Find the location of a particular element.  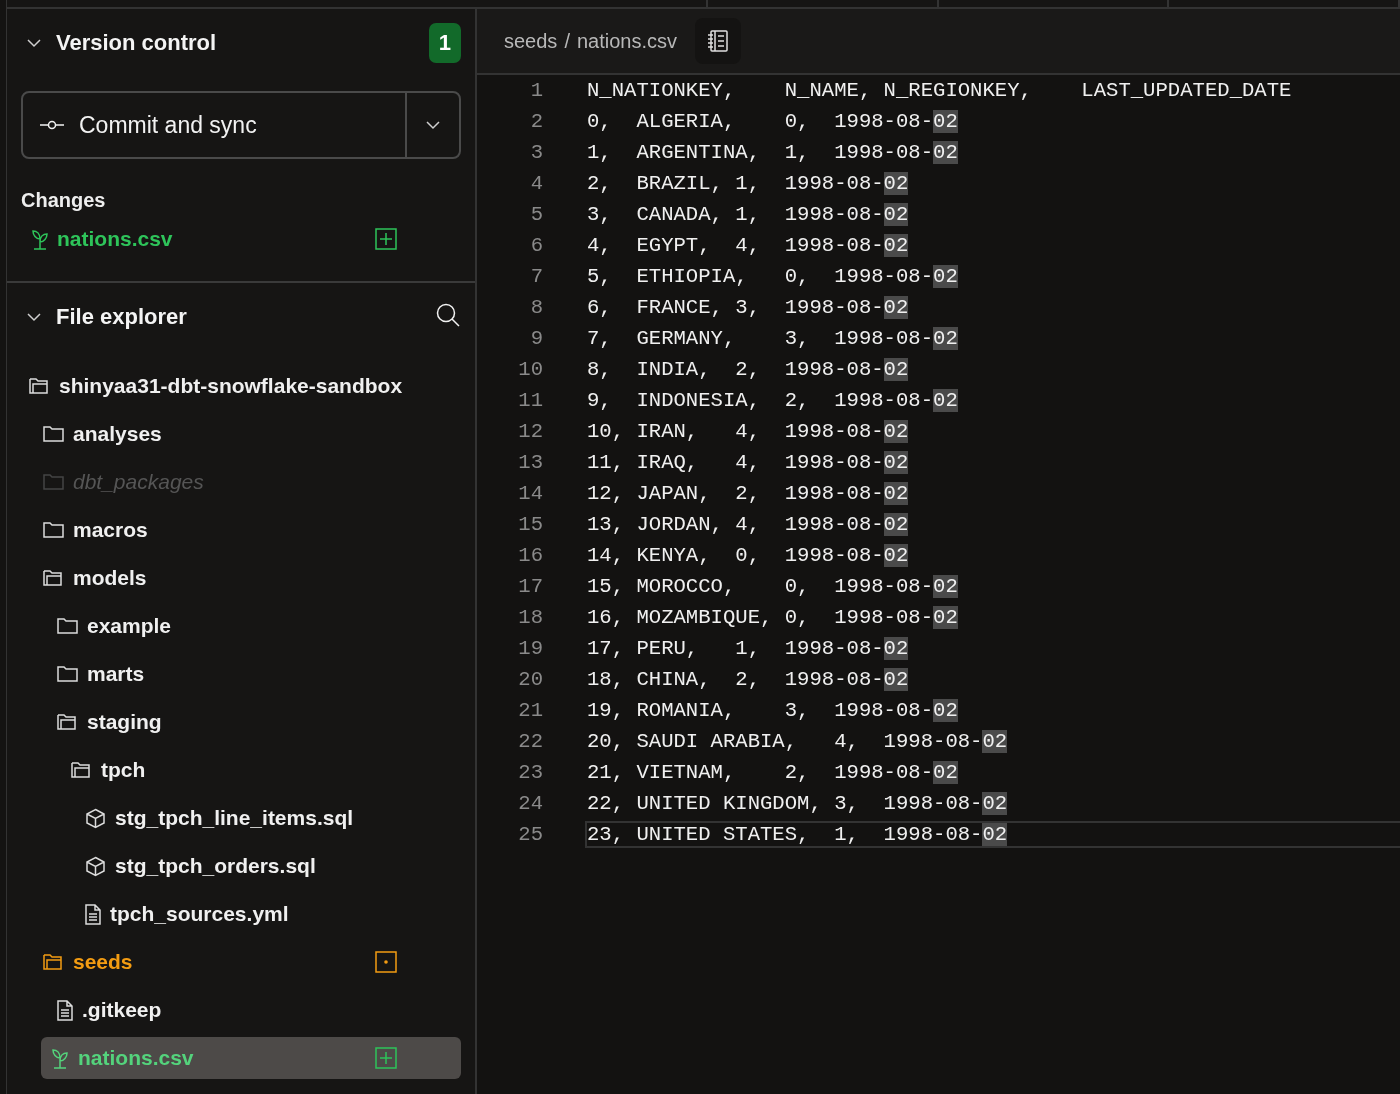

folder-item: staging is located at coordinates (231, 722).